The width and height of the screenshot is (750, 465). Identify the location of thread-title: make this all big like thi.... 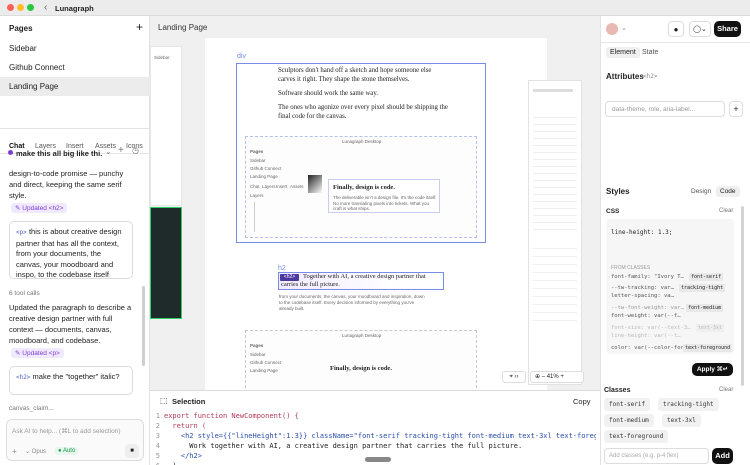
(59, 153).